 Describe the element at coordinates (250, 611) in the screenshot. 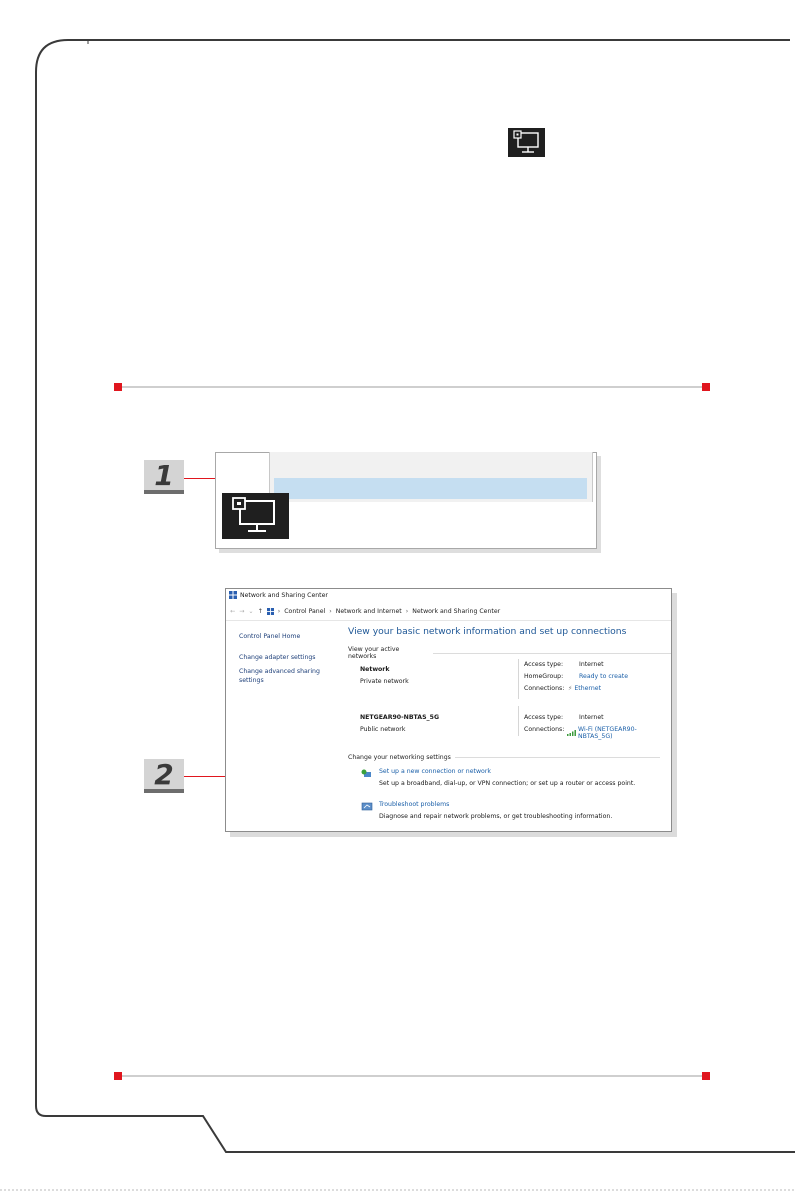

I see `recent-dropdown-icon: ⌄` at that location.